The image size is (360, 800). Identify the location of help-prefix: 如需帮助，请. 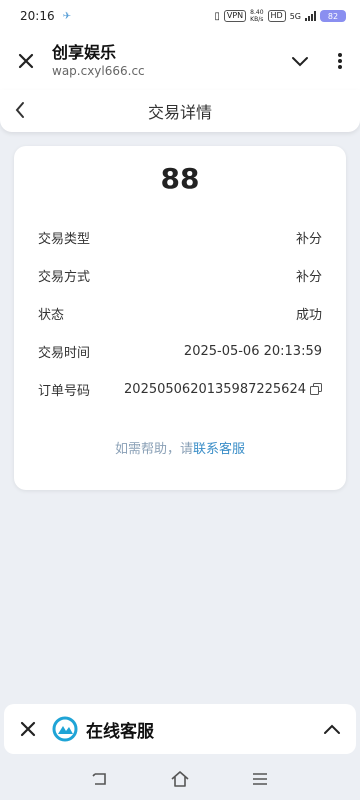
(153, 449).